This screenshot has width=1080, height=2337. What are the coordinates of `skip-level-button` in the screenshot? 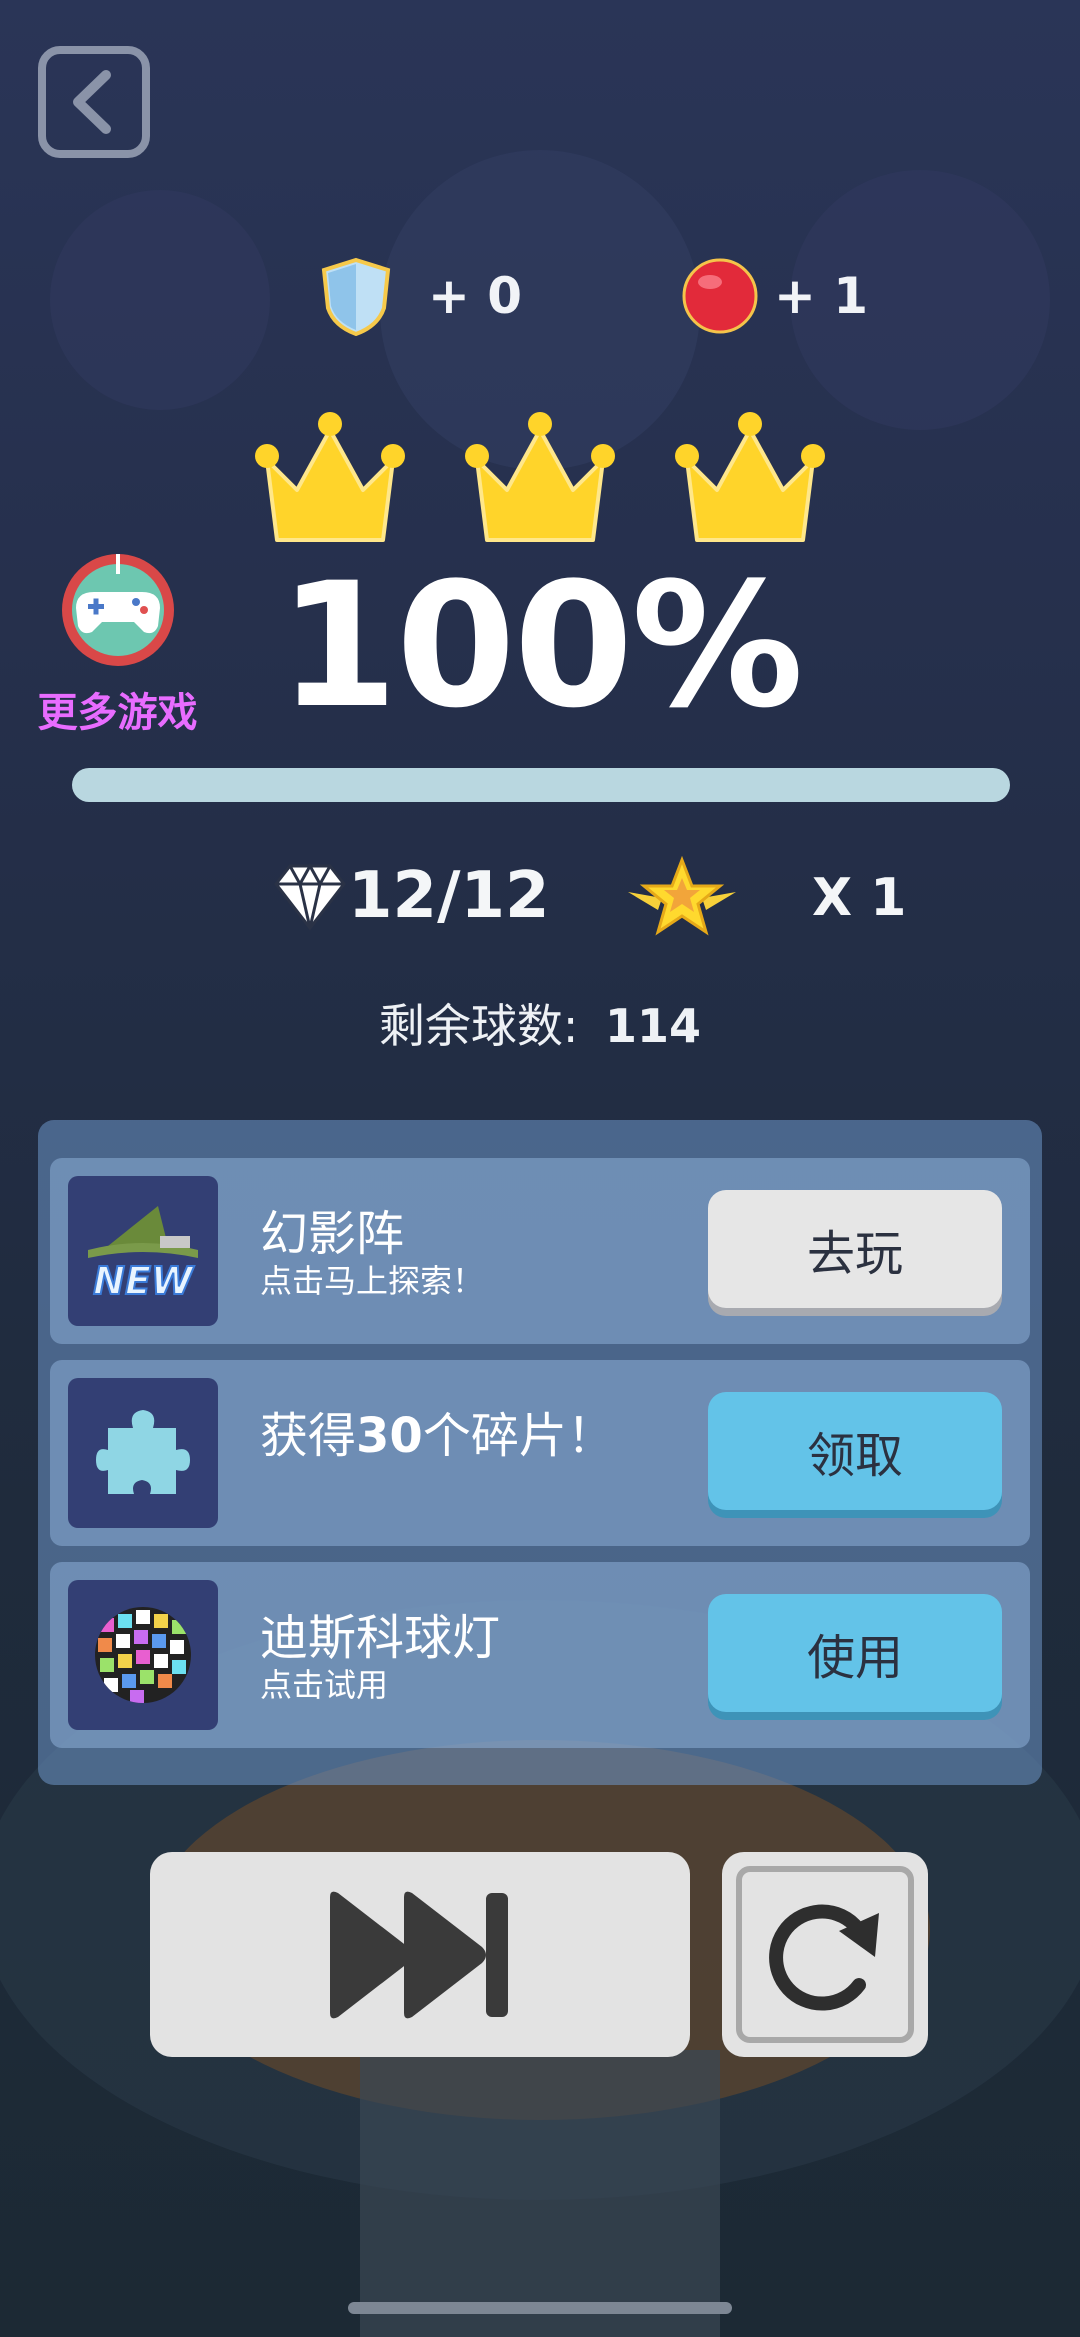 It's located at (420, 1954).